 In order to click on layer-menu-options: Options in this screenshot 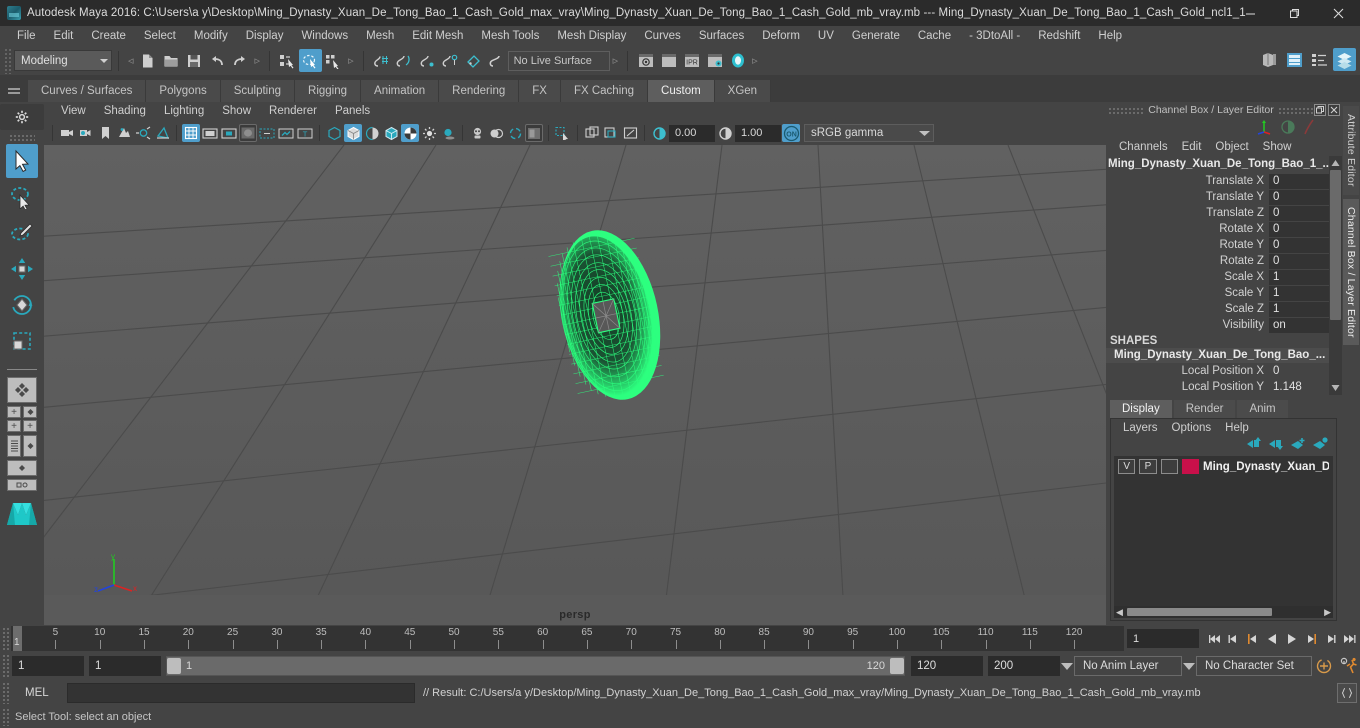, I will do `click(1192, 428)`.